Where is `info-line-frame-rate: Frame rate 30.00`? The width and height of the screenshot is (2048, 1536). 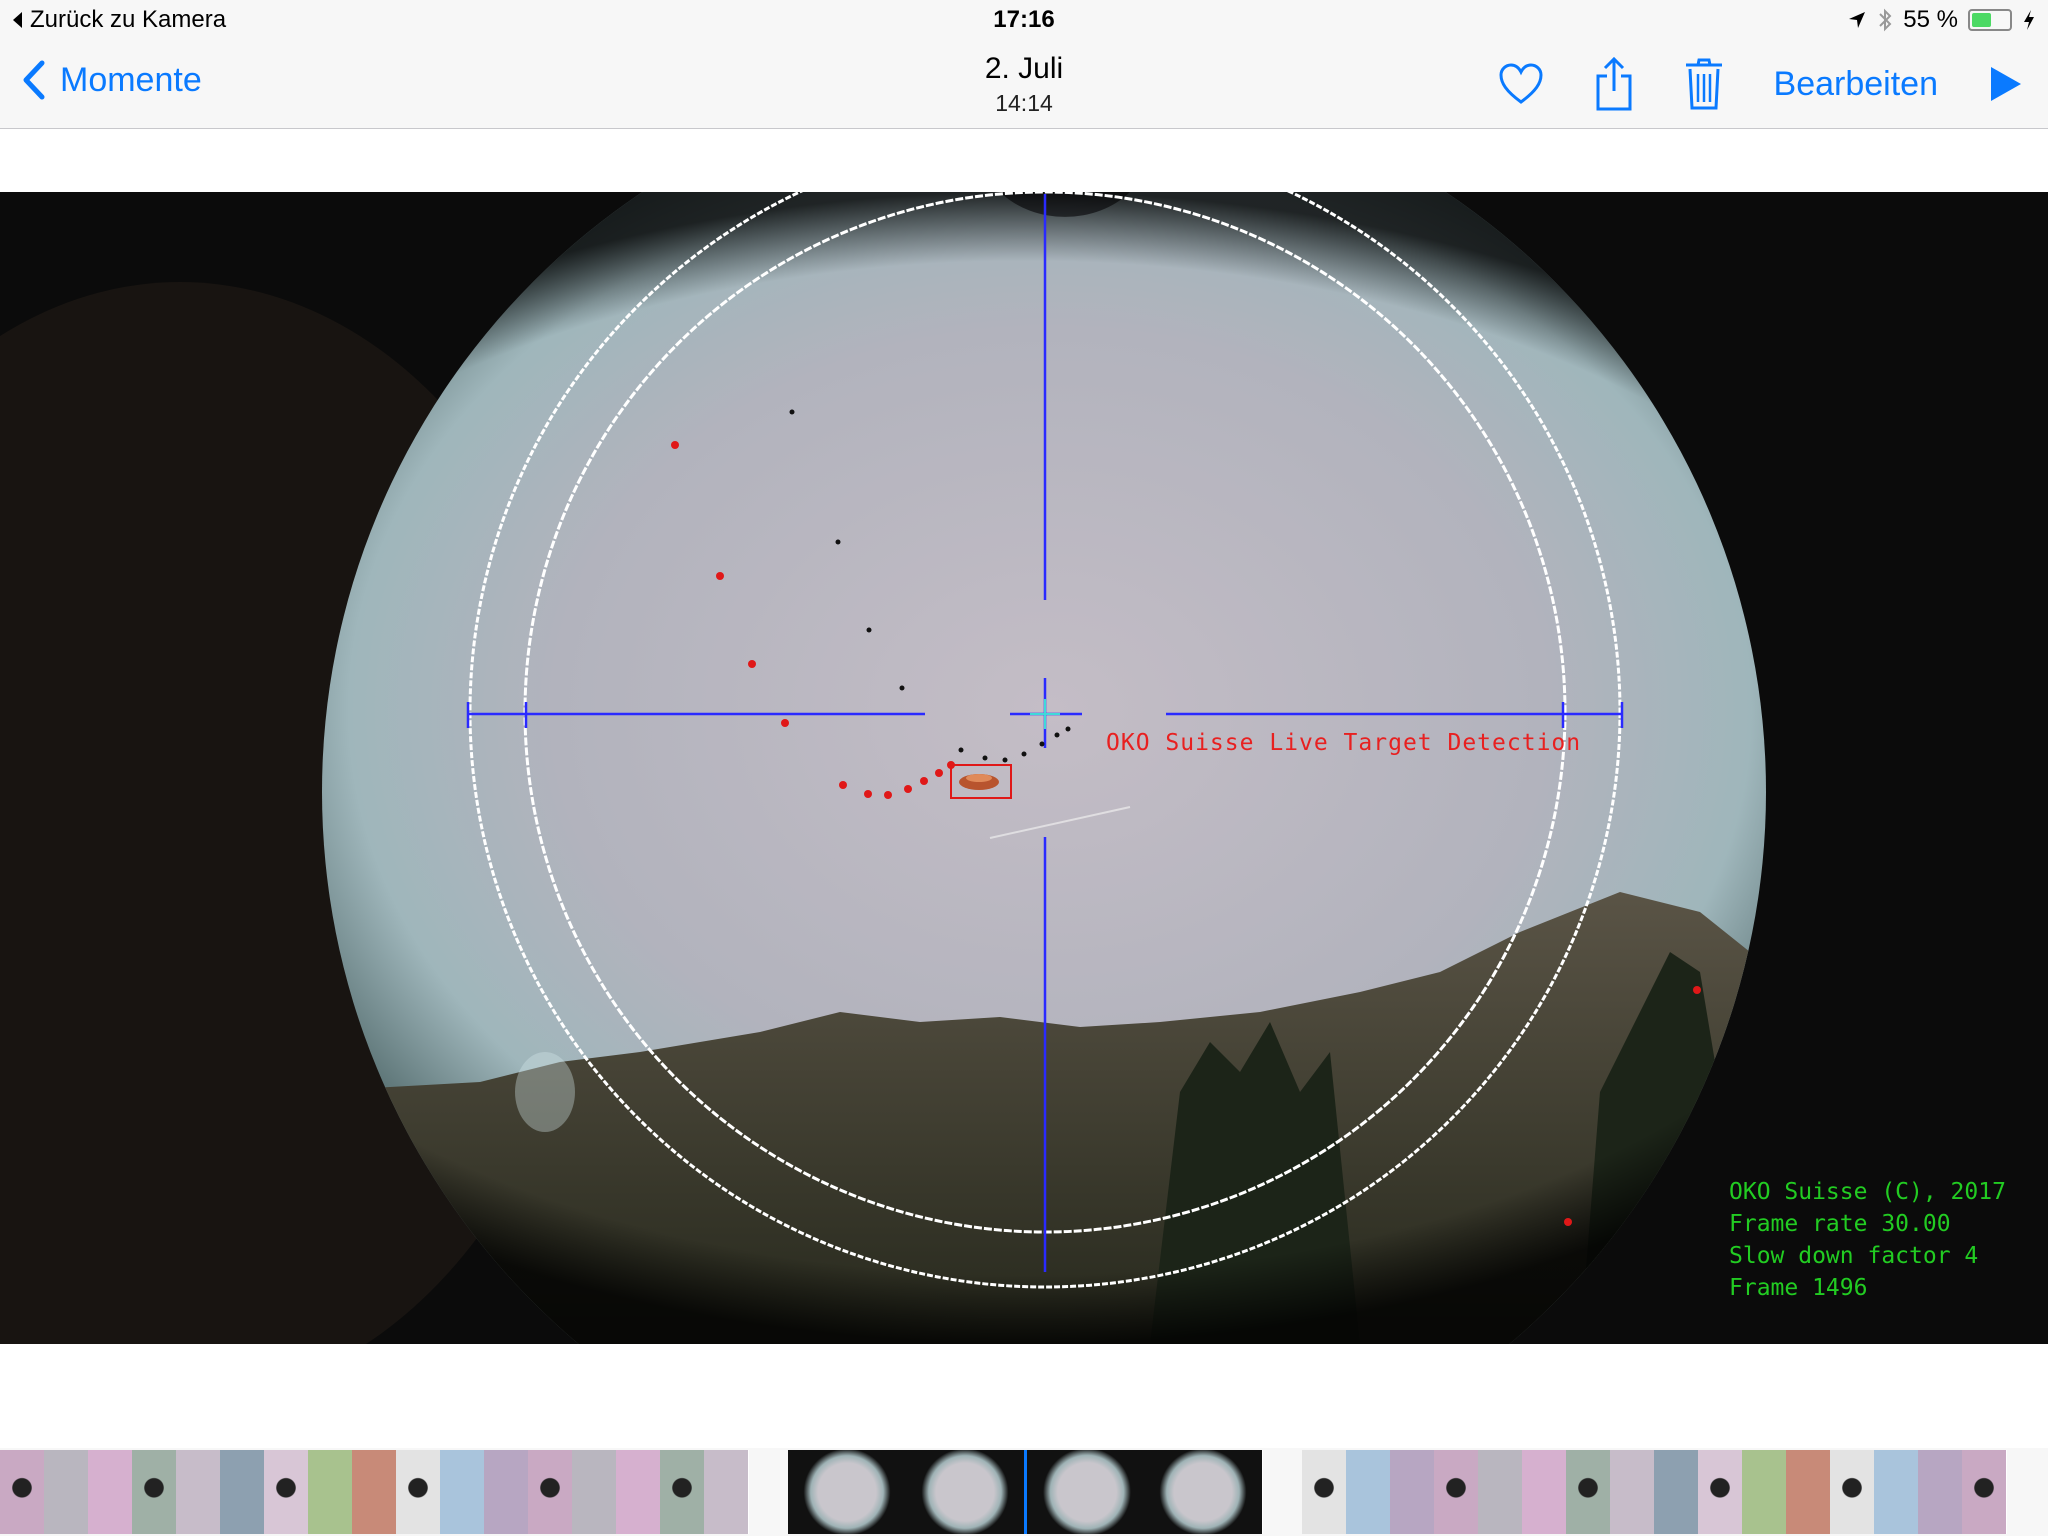
info-line-frame-rate: Frame rate 30.00 is located at coordinates (1840, 1224).